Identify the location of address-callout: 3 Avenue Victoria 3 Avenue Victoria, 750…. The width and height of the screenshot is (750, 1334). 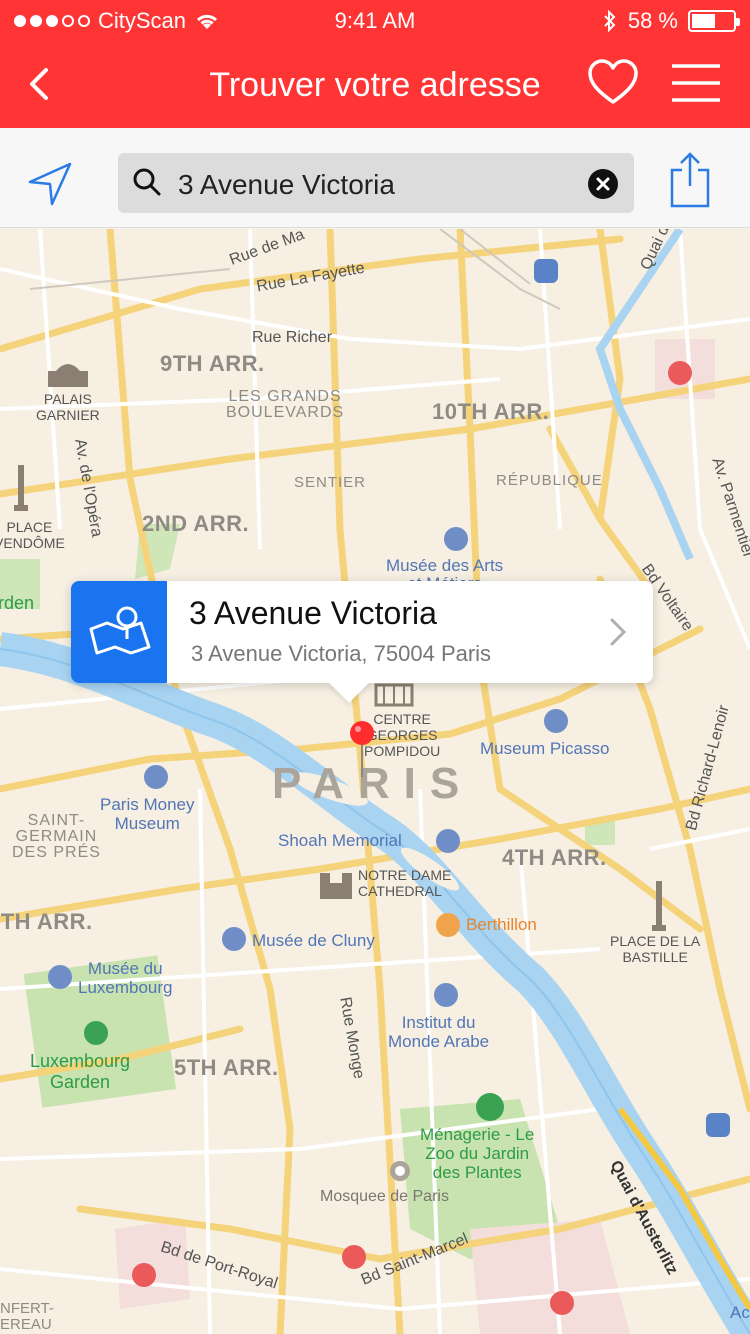
(362, 642).